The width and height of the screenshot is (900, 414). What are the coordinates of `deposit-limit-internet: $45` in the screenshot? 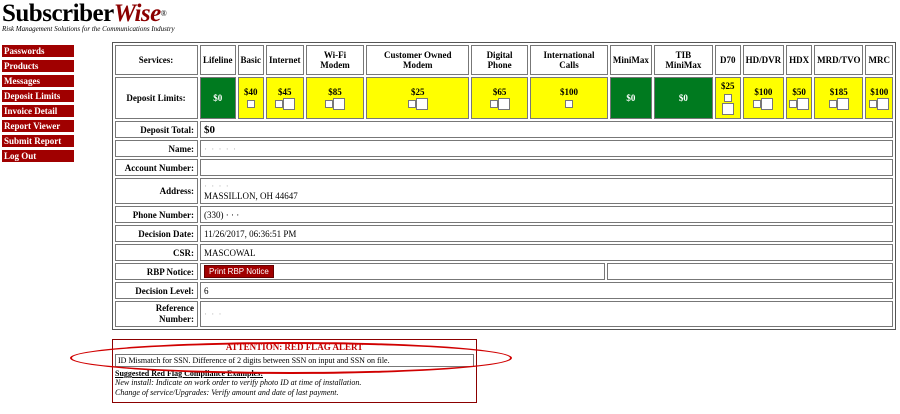 It's located at (285, 98).